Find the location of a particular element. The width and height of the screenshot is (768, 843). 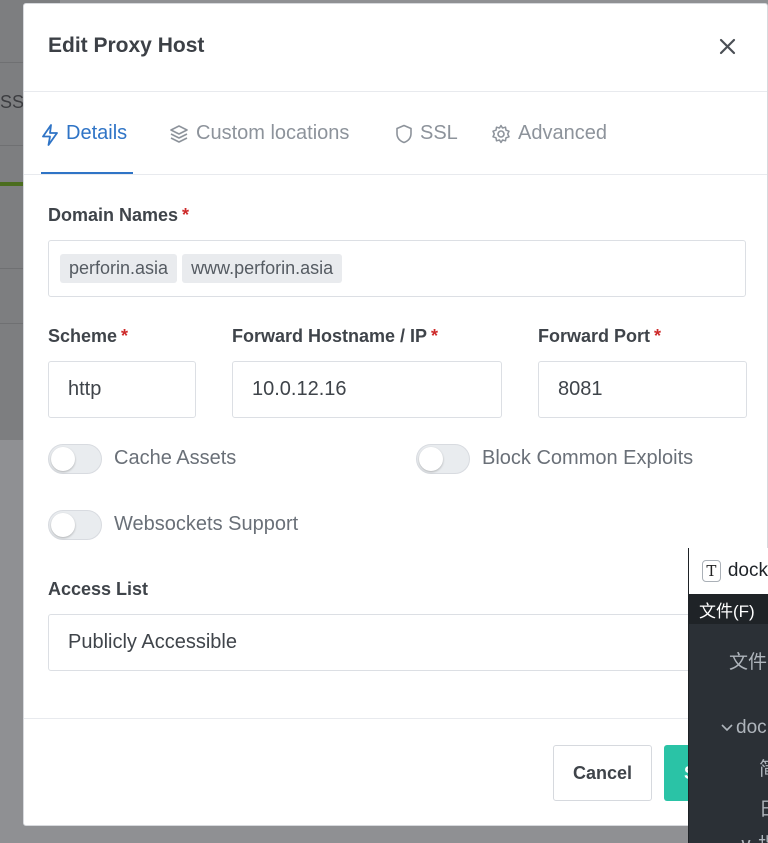

forward-port-value: 8081 is located at coordinates (580, 389).